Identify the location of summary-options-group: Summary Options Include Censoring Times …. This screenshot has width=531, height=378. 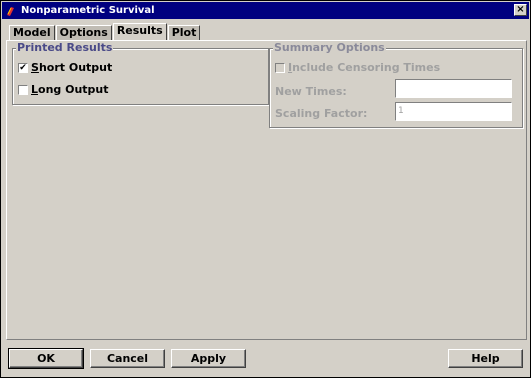
(396, 84).